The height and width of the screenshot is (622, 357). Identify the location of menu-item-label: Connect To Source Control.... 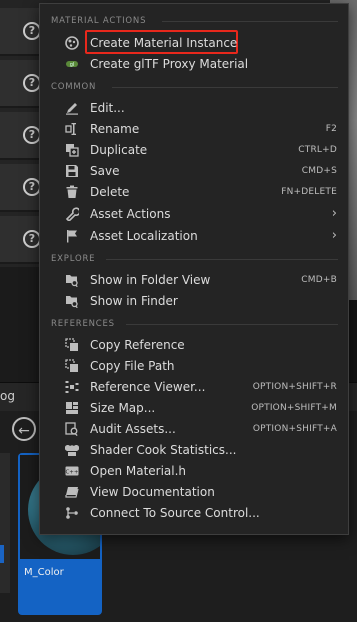
(175, 513).